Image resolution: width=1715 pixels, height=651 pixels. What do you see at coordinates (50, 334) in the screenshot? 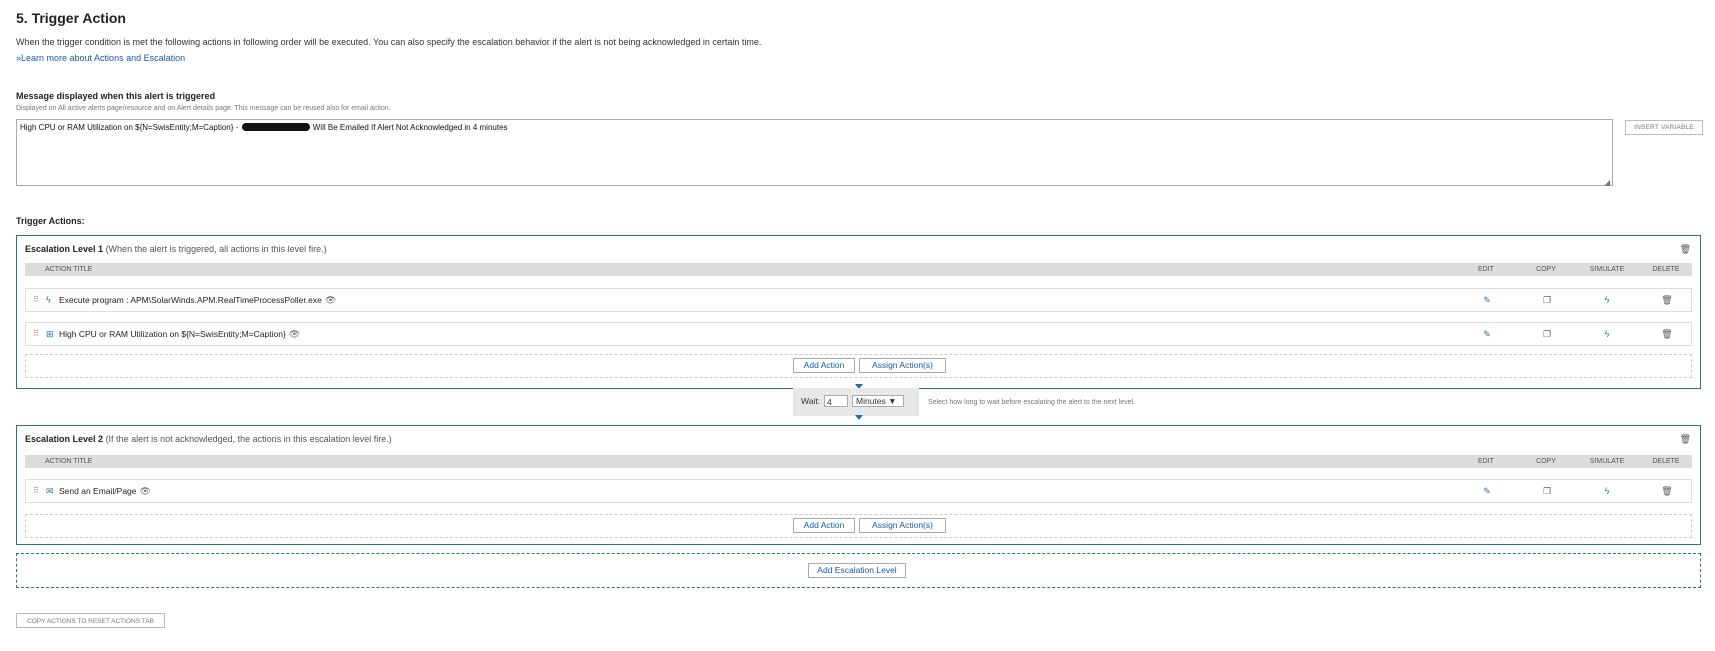
I see `message-icon: ⊞` at bounding box center [50, 334].